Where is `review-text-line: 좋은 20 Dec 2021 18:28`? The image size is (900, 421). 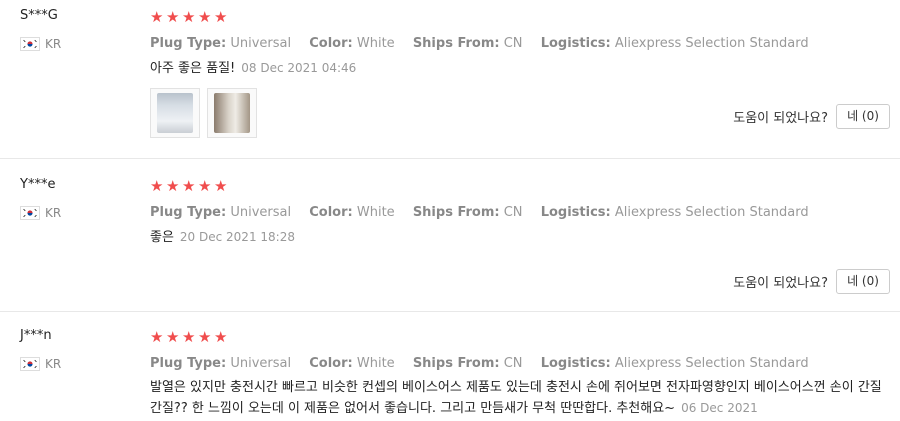 review-text-line: 좋은 20 Dec 2021 18:28 is located at coordinates (520, 237).